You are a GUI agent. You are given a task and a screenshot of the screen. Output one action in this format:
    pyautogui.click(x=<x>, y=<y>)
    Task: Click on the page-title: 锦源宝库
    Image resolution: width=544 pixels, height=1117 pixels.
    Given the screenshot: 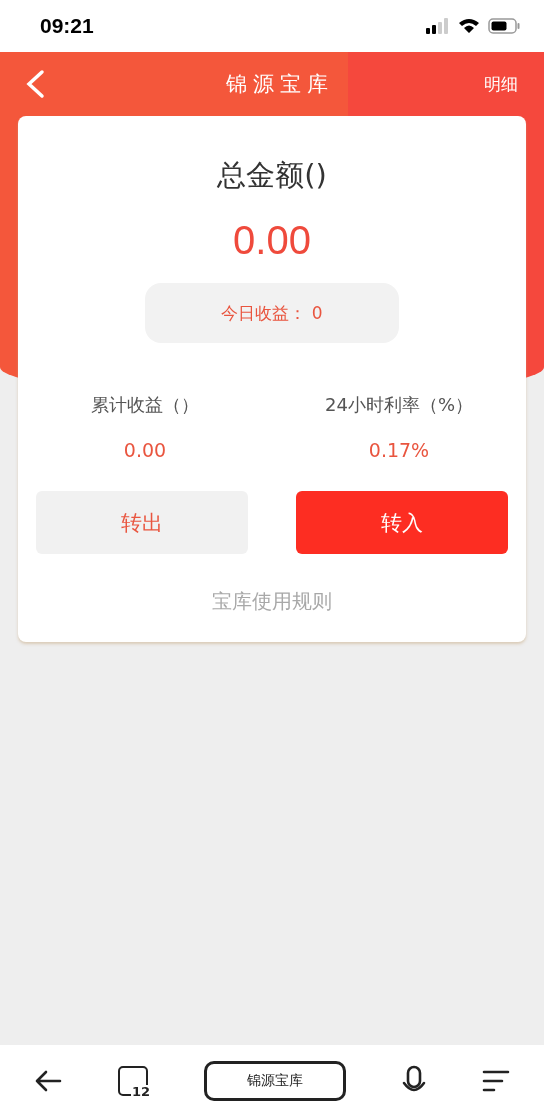 What is the action you would take?
    pyautogui.click(x=280, y=84)
    